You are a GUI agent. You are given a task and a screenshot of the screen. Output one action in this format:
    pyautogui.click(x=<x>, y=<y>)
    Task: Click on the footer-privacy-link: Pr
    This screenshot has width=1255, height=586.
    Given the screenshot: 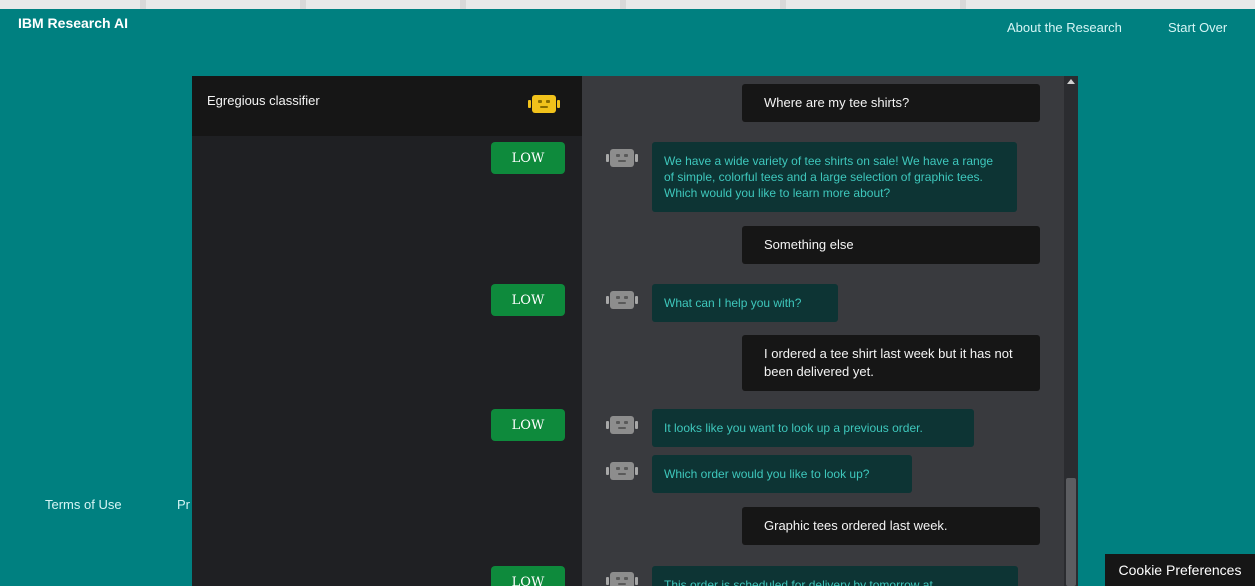 What is the action you would take?
    pyautogui.click(x=183, y=504)
    